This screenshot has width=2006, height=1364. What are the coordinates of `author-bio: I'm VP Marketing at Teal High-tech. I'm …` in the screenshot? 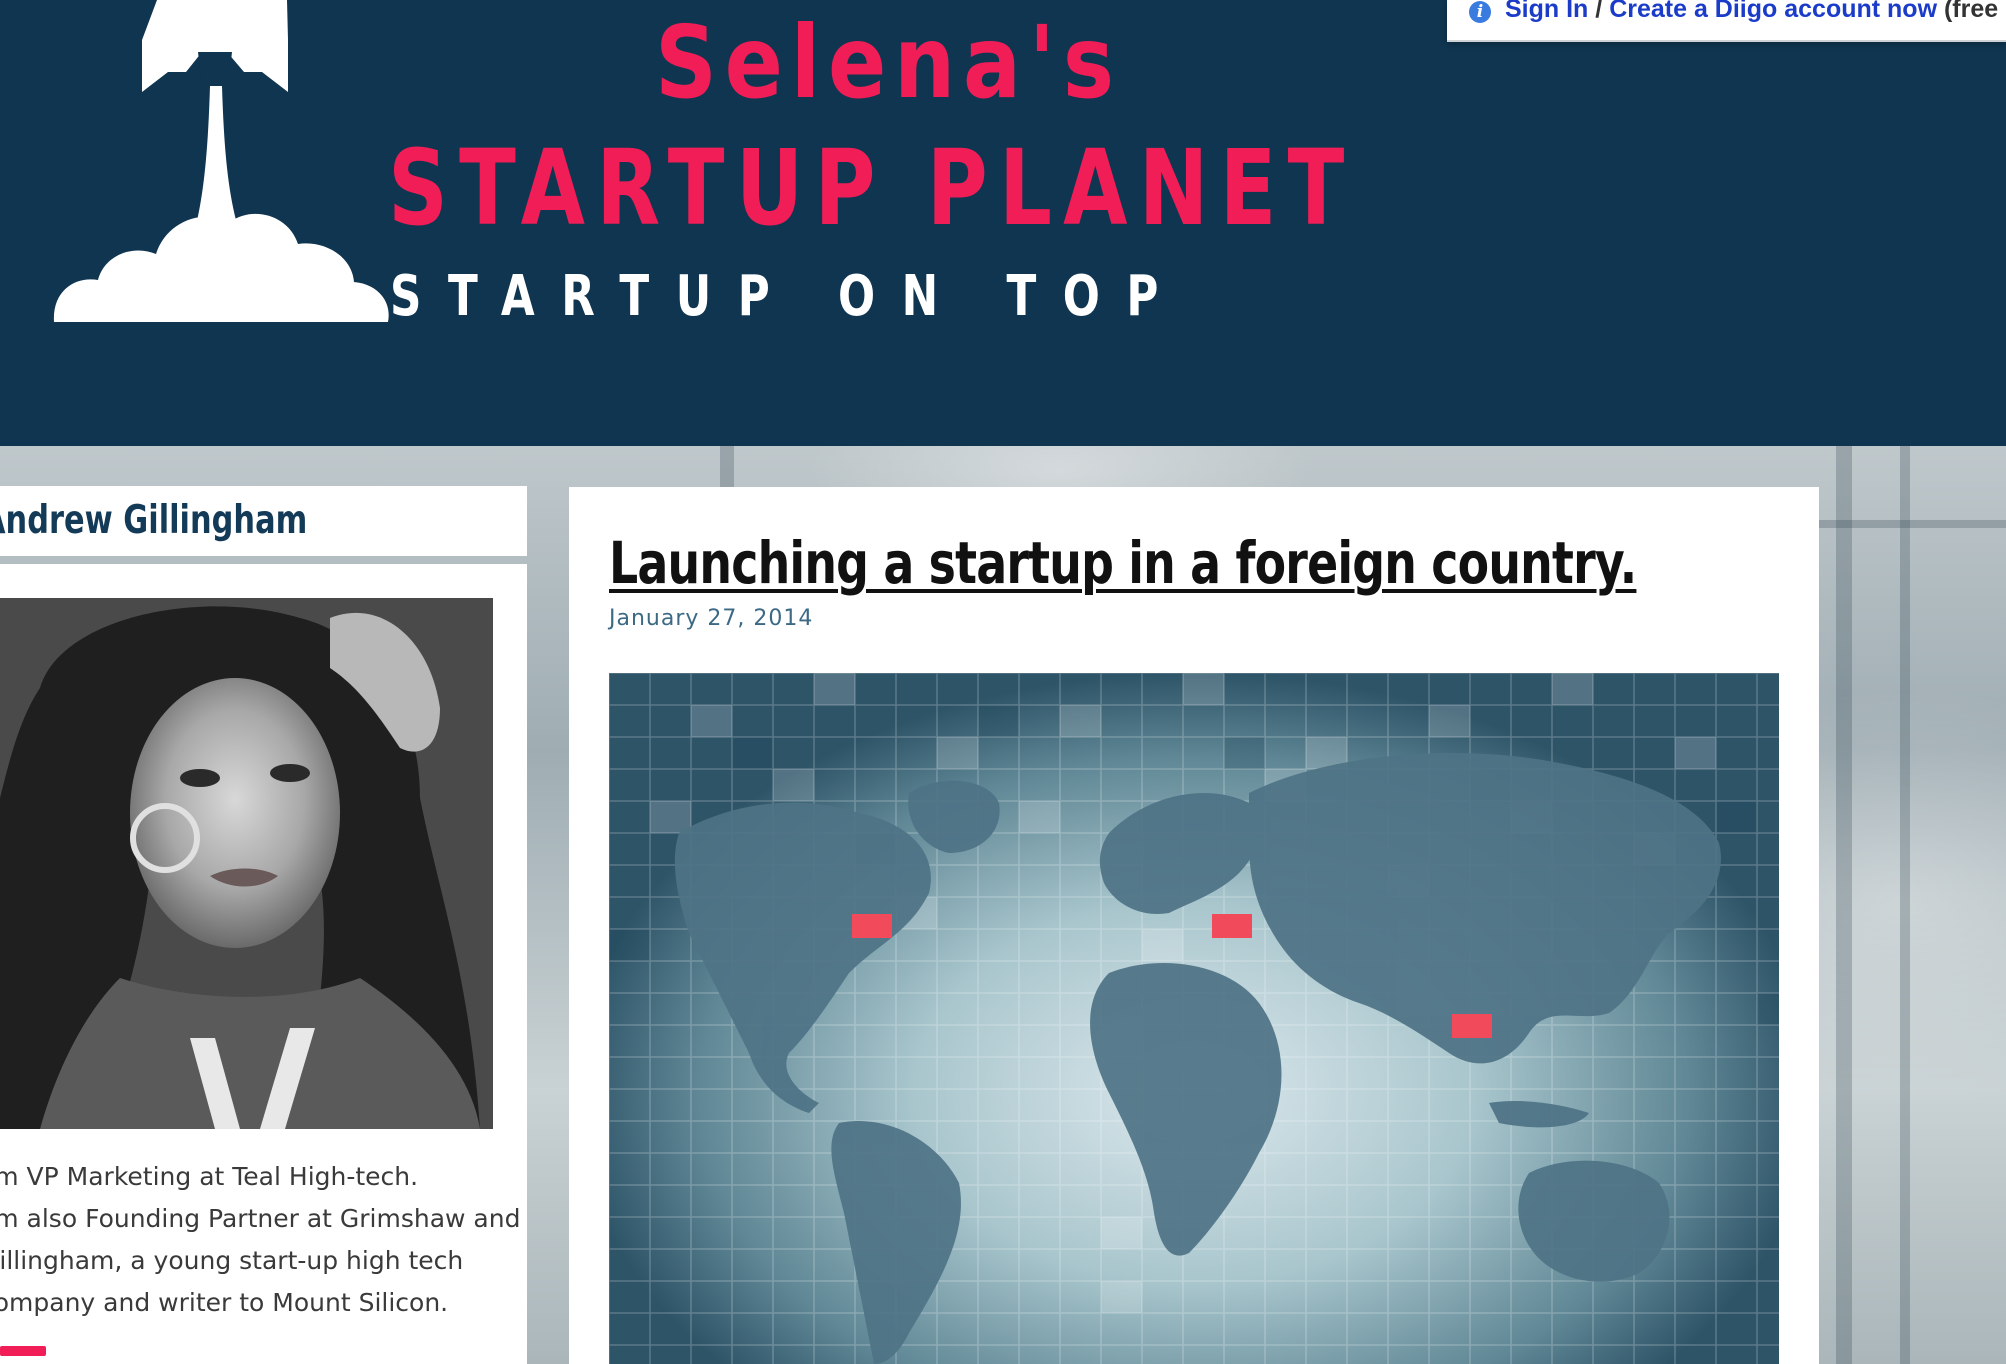 It's located at (260, 1240).